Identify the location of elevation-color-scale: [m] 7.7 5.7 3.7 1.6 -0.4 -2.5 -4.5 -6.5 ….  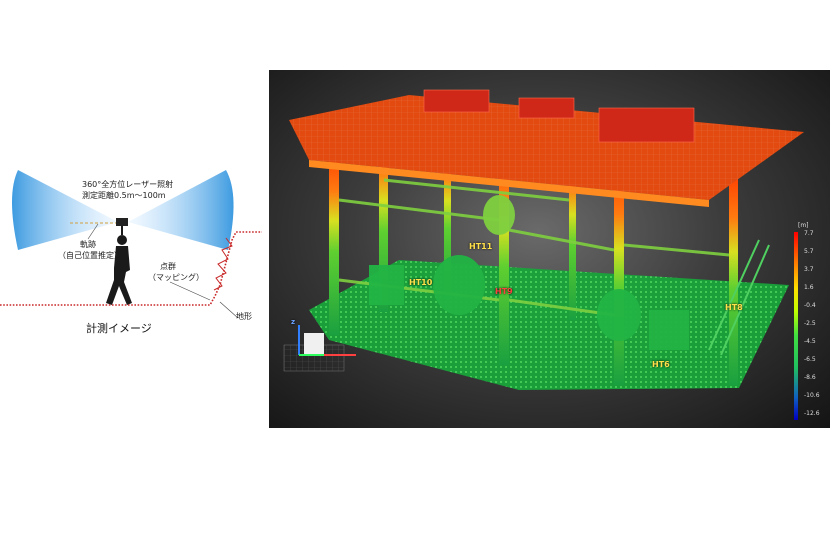
(810, 320).